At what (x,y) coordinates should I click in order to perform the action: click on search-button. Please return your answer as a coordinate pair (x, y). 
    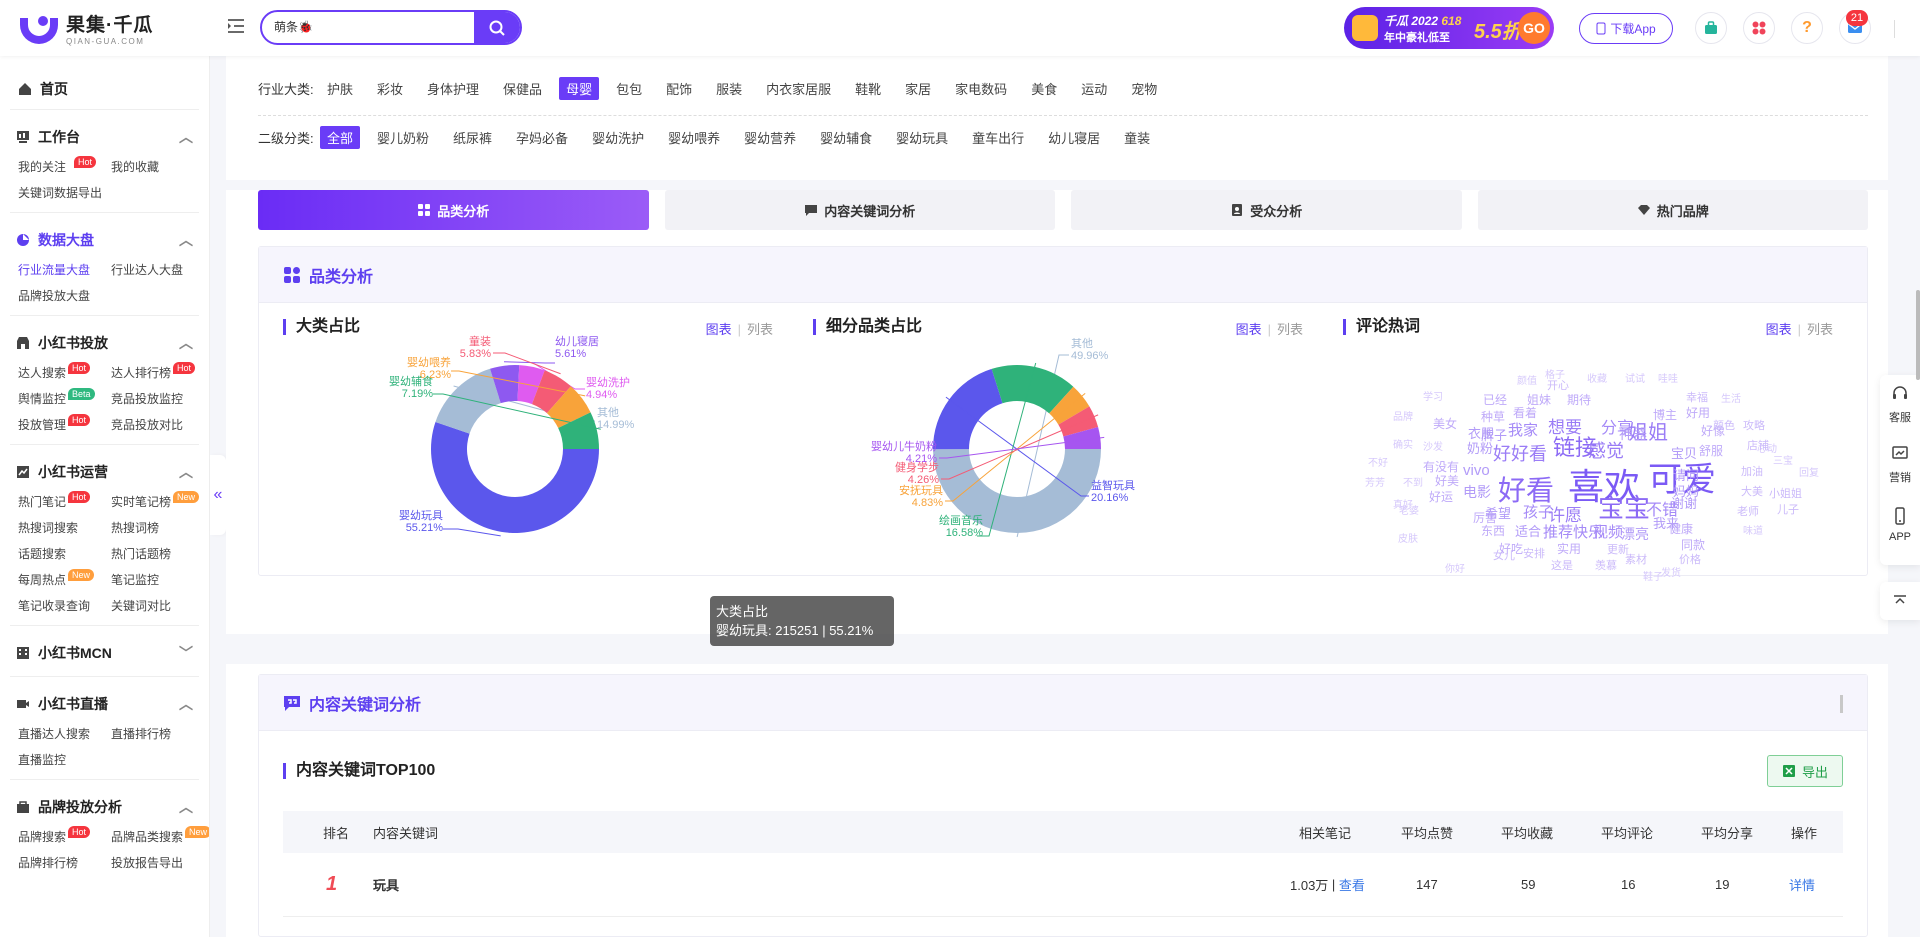
    Looking at the image, I should click on (497, 27).